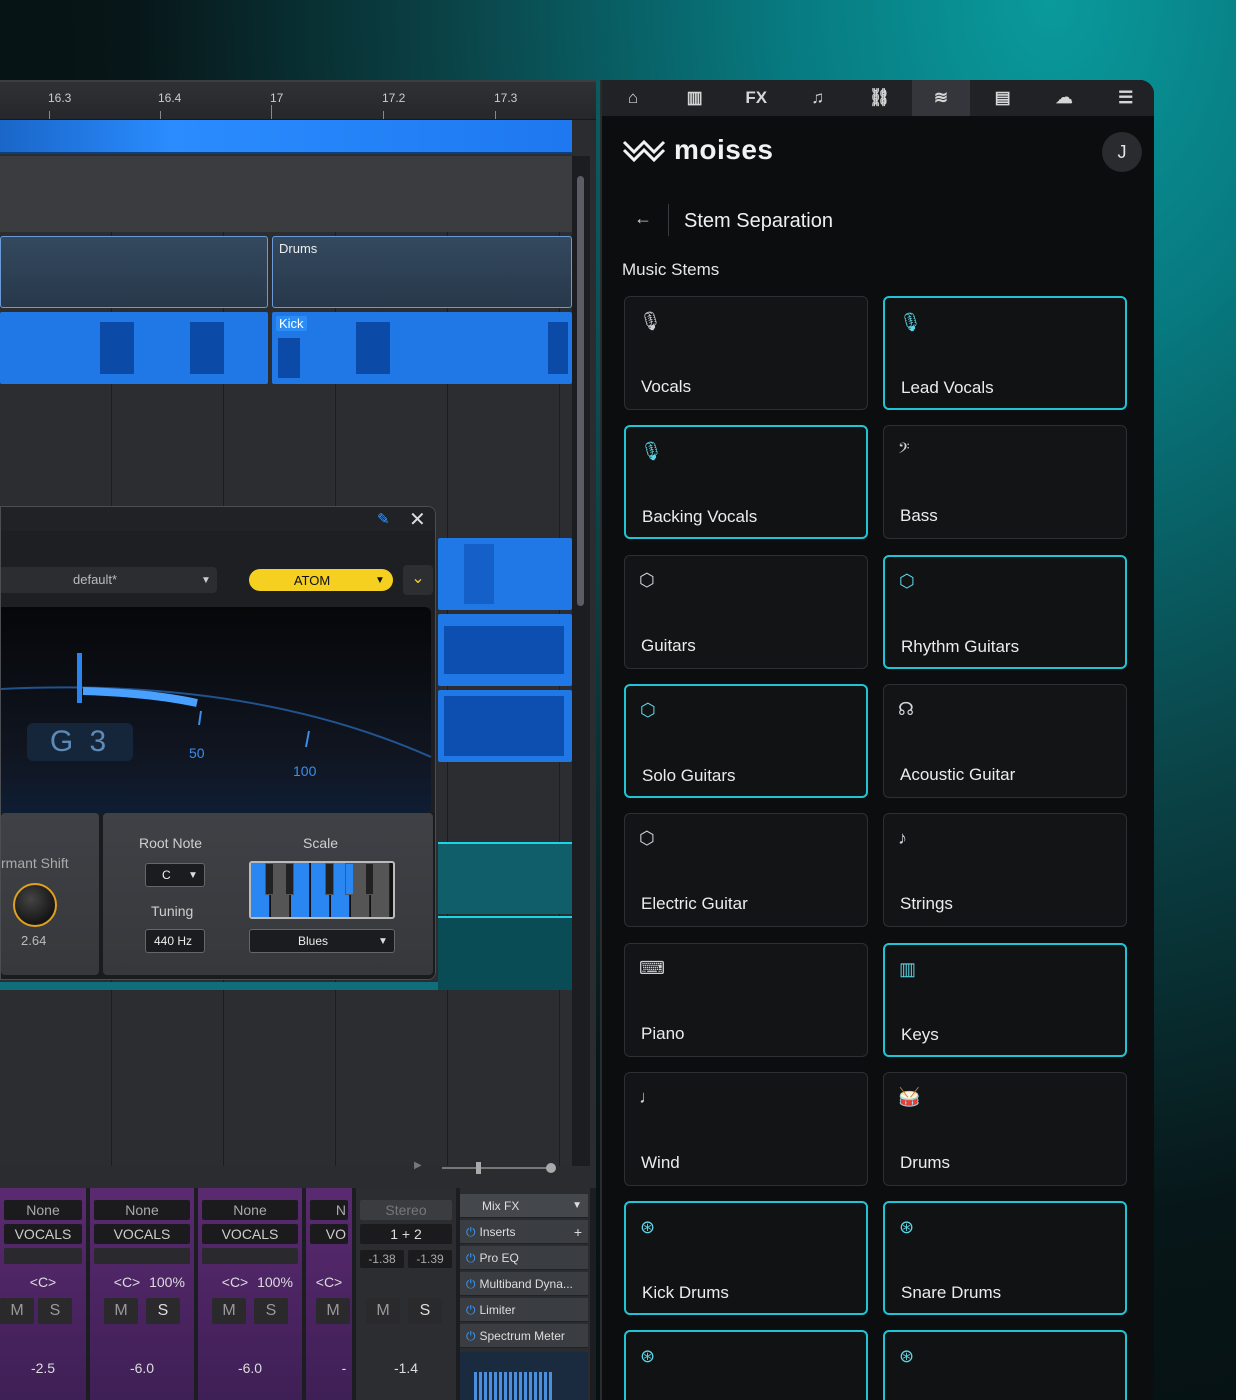  I want to click on audio-clip-kick: Kick, so click(422, 348).